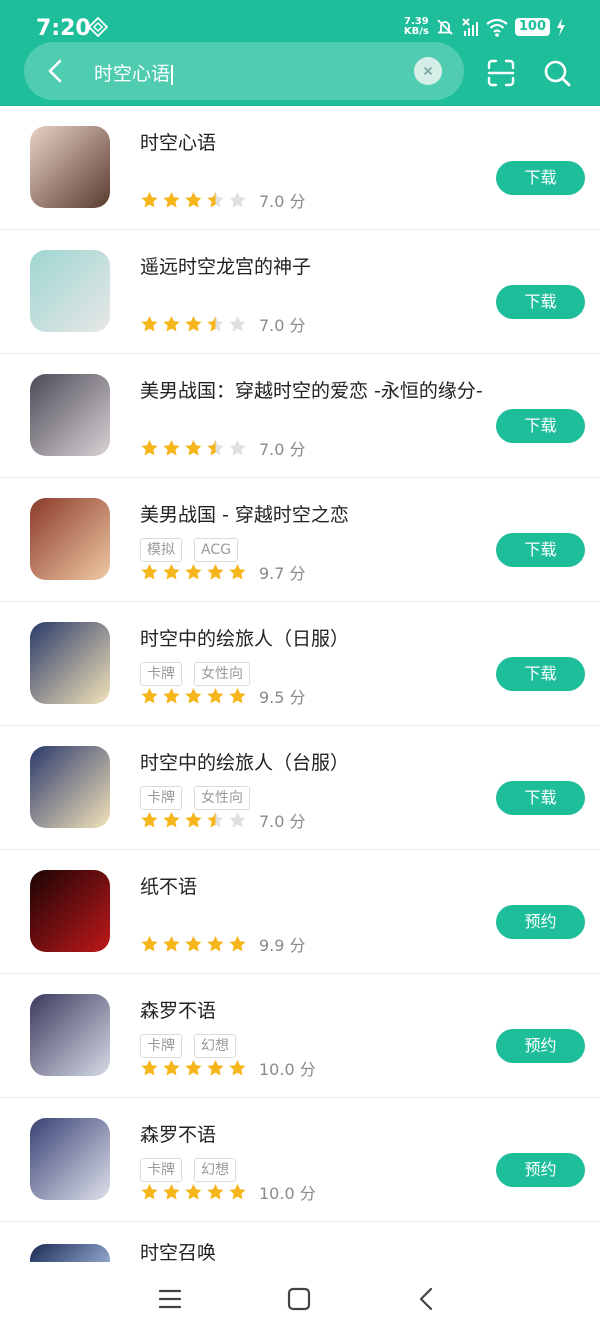  Describe the element at coordinates (300, 1036) in the screenshot. I see `list-item: 森罗不语卡牌 幻想 10.0 分 预约` at that location.